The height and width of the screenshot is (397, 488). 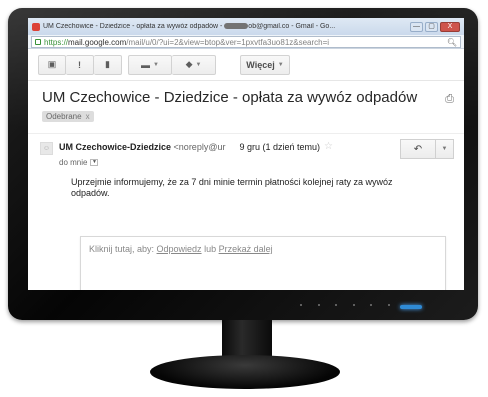 I want to click on reply-more-button: ▼, so click(x=445, y=149).